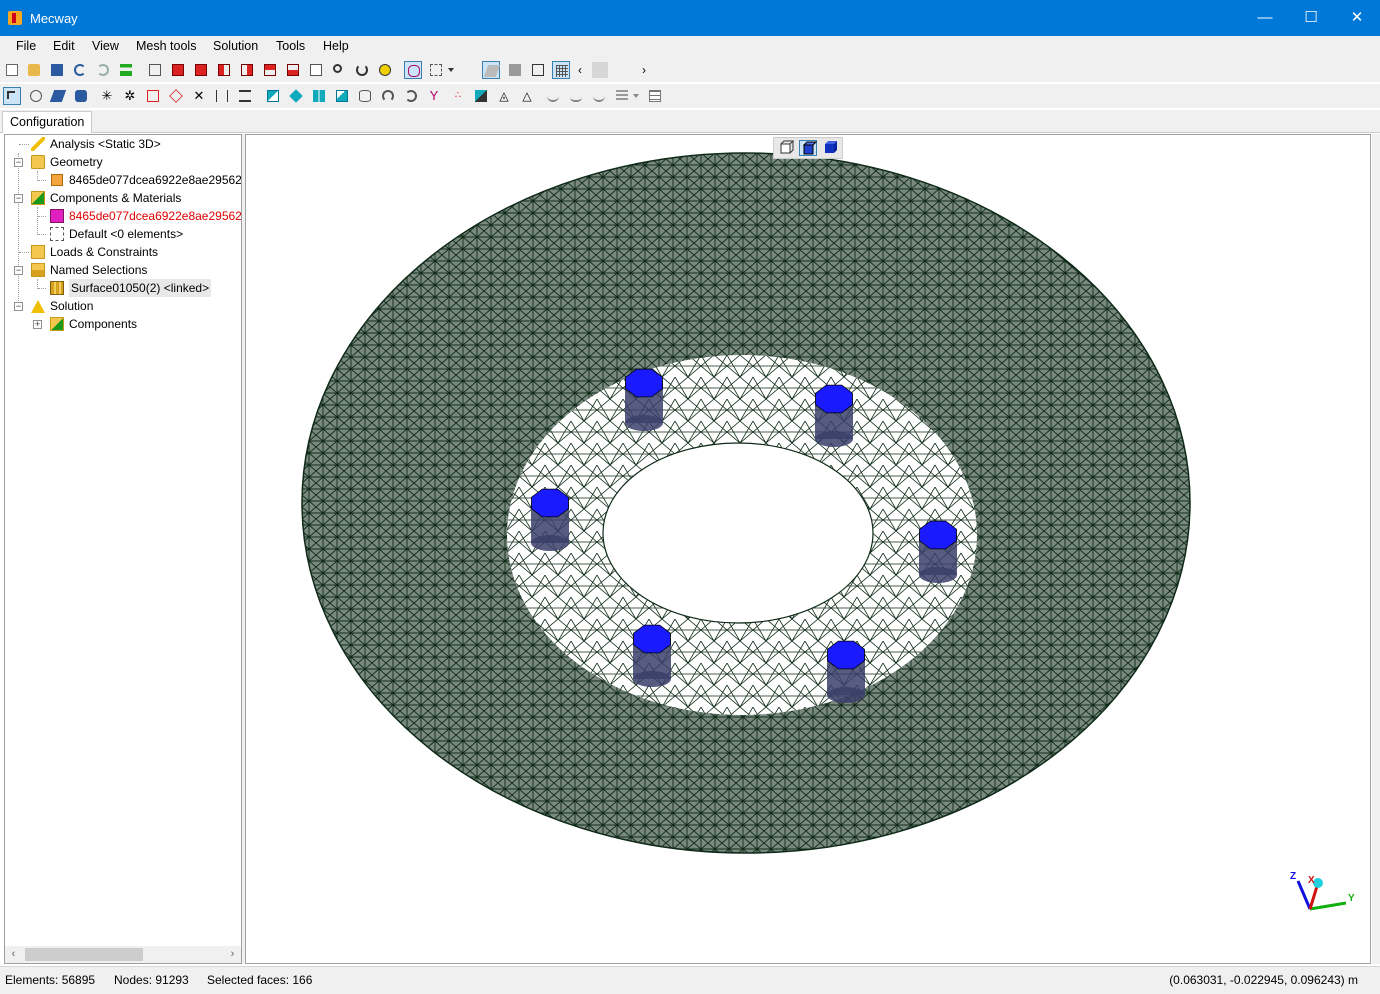  I want to click on view-front-icon, so click(178, 70).